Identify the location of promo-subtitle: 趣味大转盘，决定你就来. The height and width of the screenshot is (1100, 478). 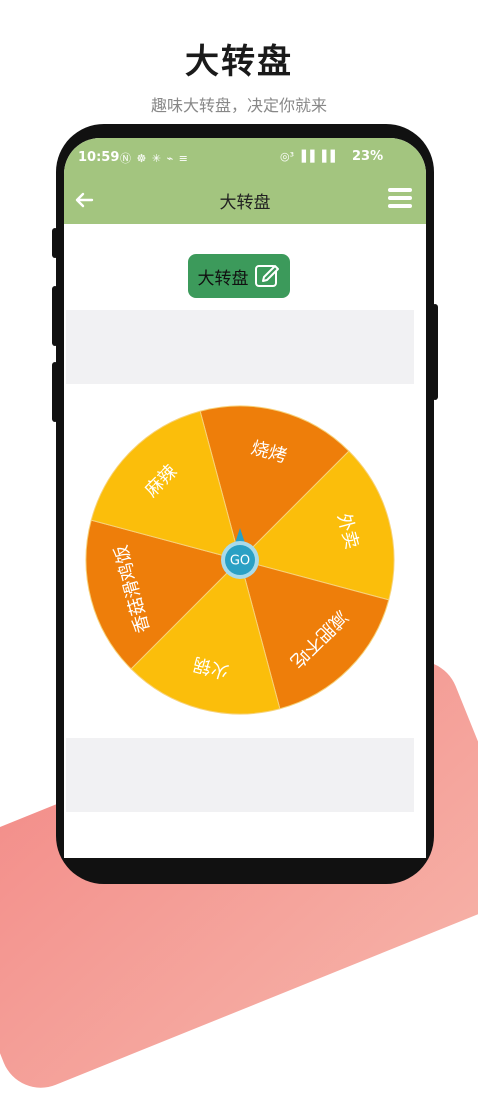
(238, 105).